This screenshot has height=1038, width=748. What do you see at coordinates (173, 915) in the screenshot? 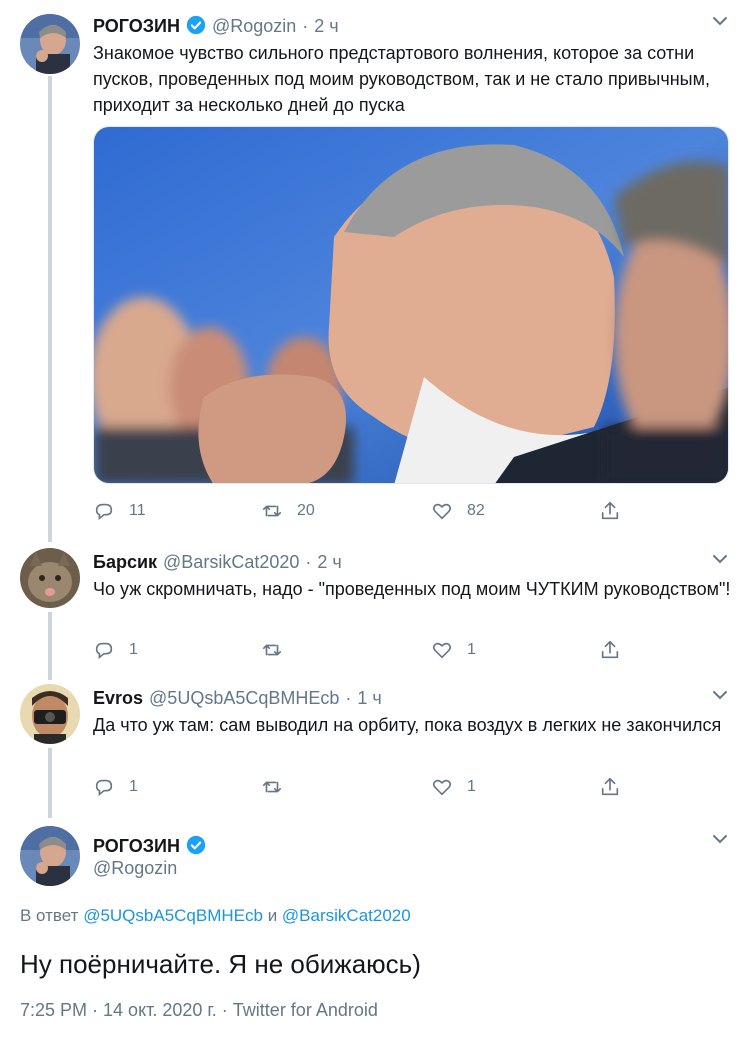
I see `reply-mention-link: @5UQsbA5CqBMHEcb` at bounding box center [173, 915].